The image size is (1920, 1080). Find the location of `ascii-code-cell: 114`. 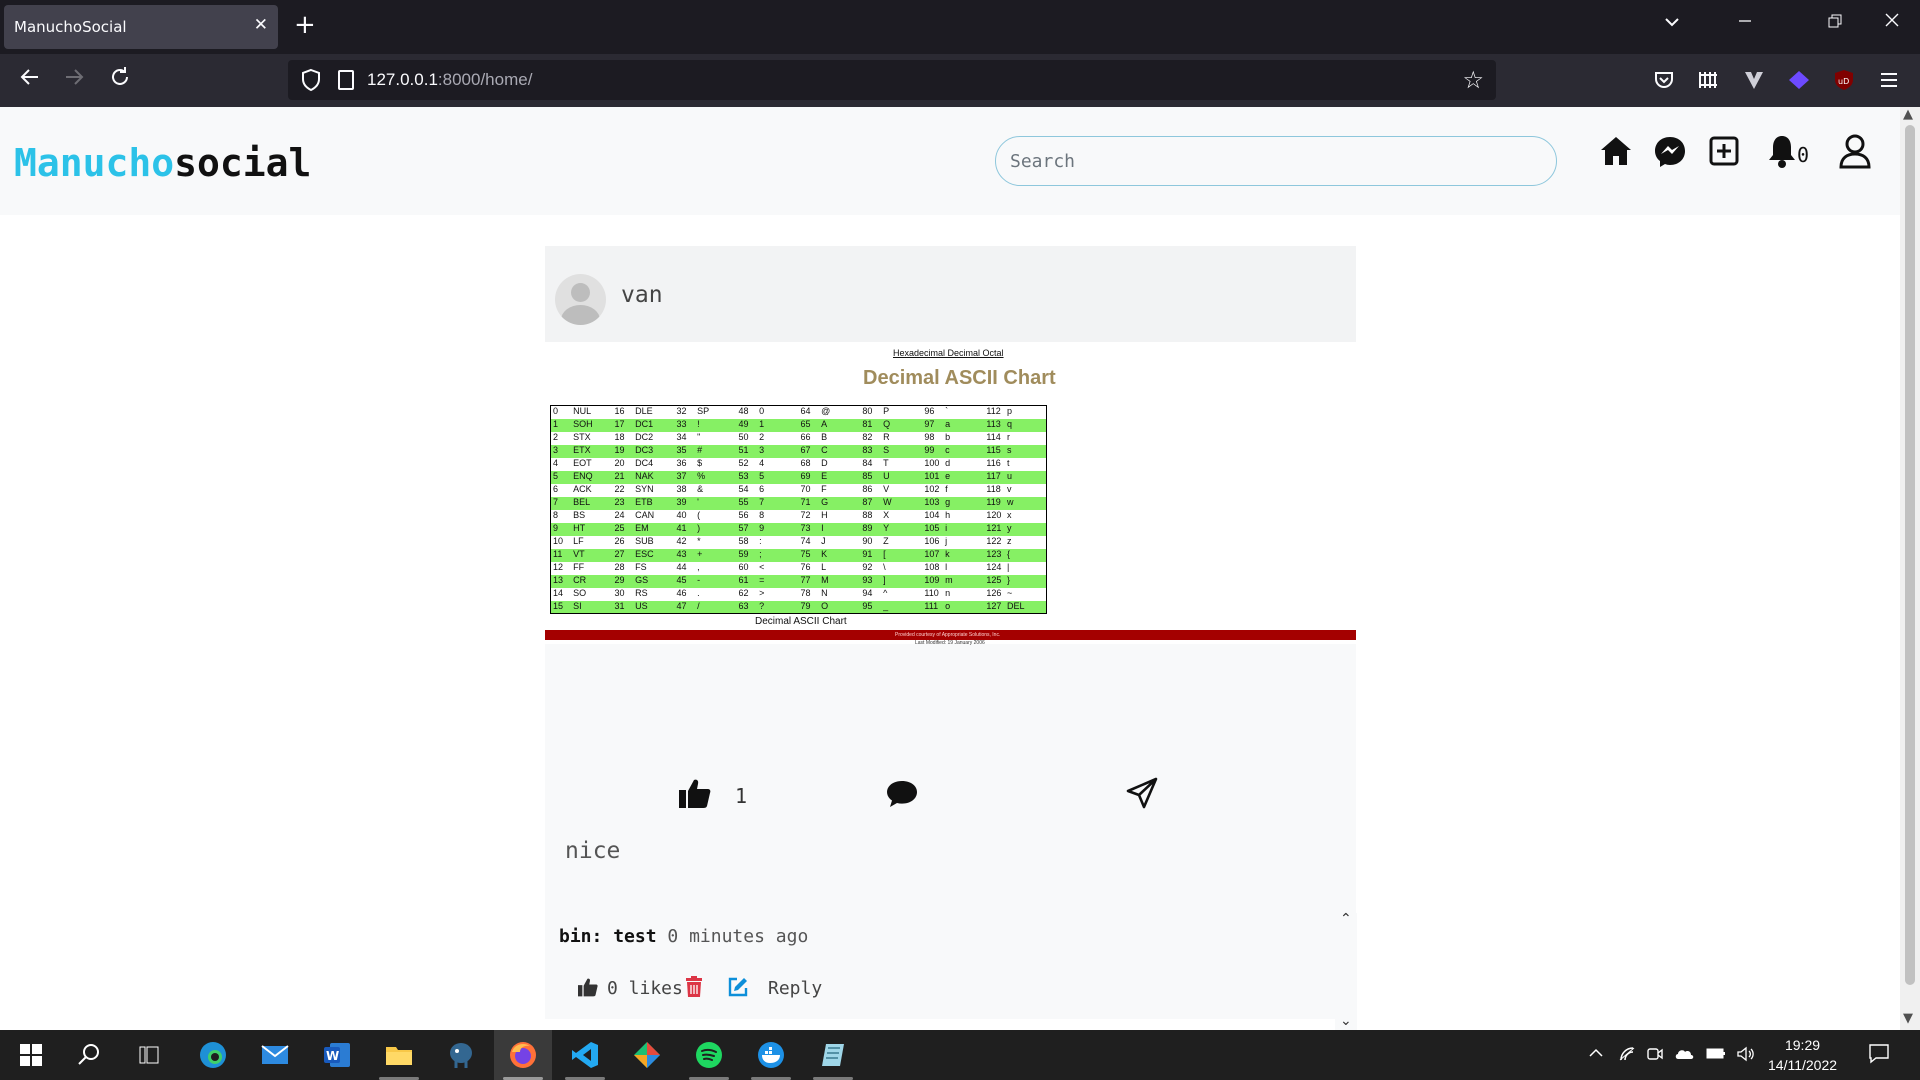

ascii-code-cell: 114 is located at coordinates (993, 437).